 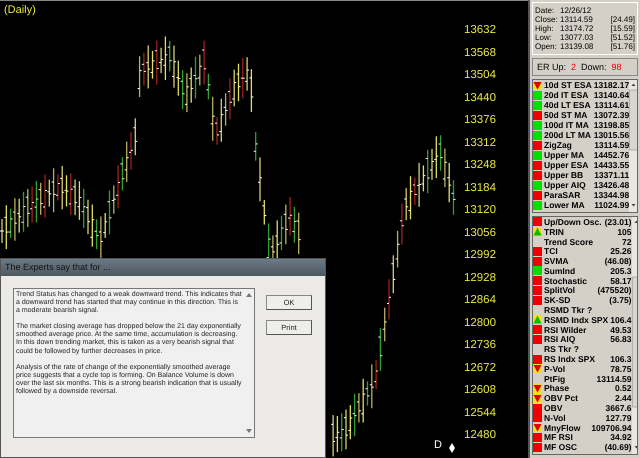 I want to click on indicator-name: 20d IT ESA, so click(x=567, y=95).